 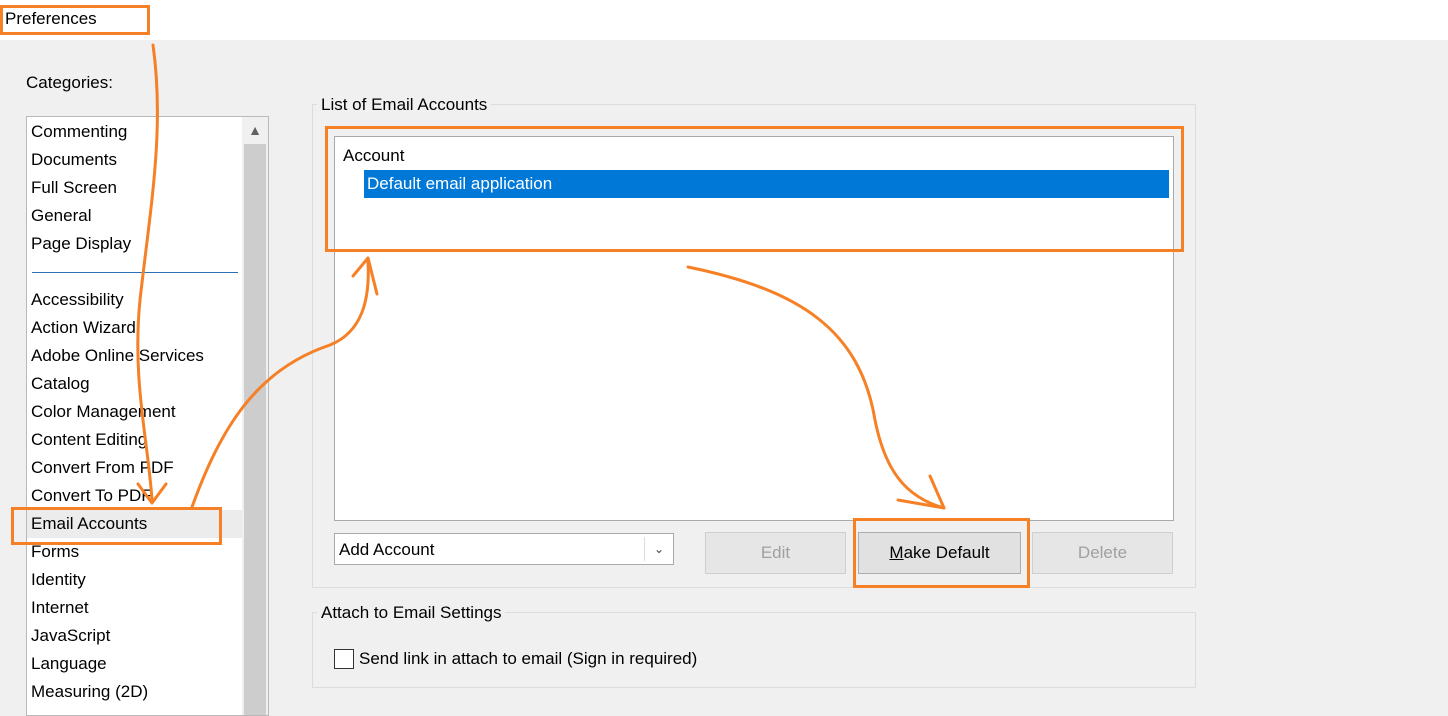 What do you see at coordinates (387, 549) in the screenshot?
I see `add-account-value: Add Account` at bounding box center [387, 549].